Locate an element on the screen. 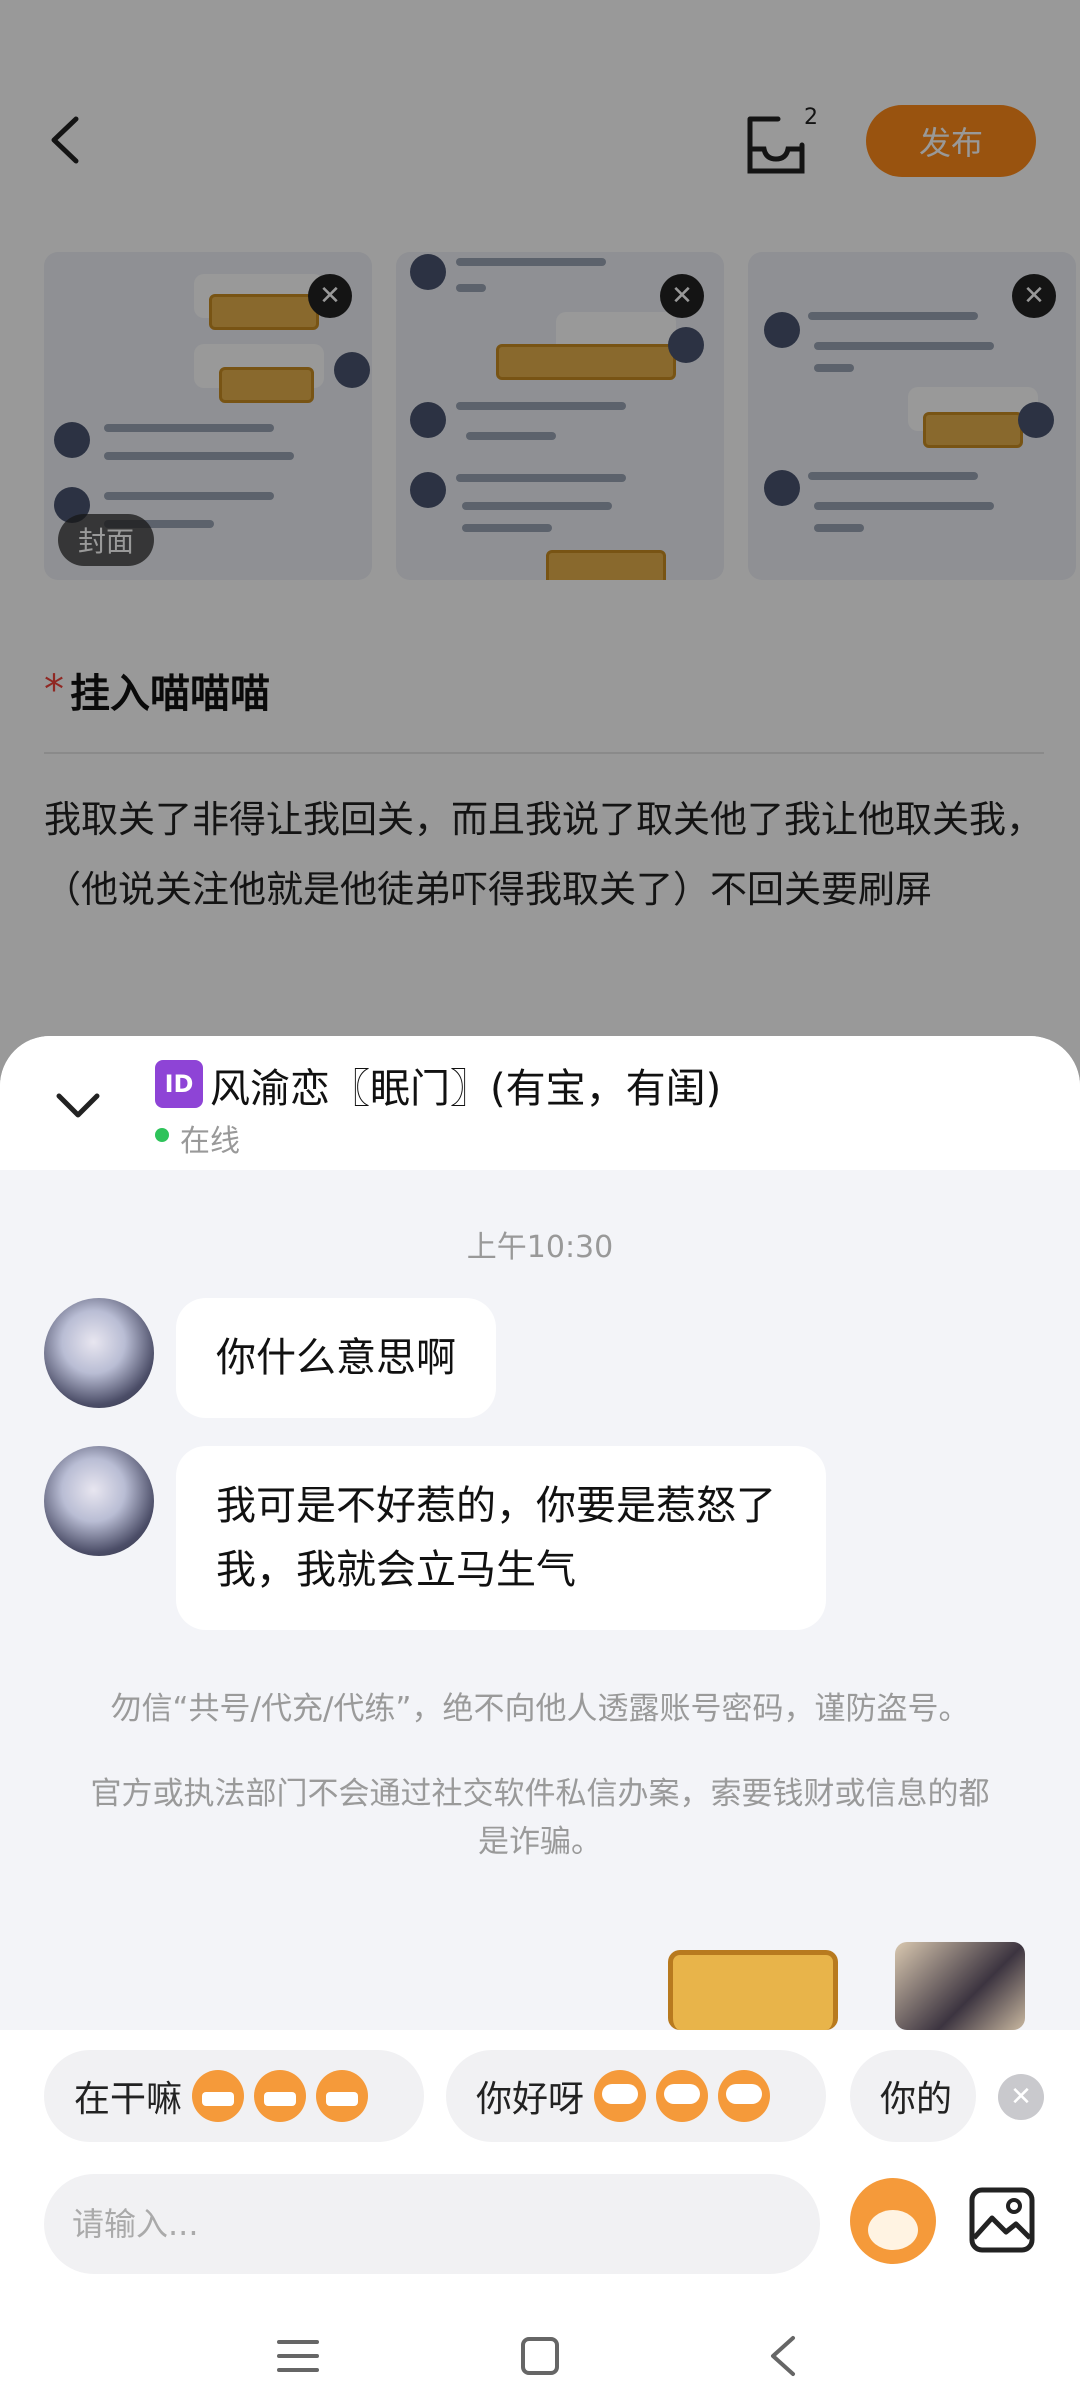 The width and height of the screenshot is (1080, 2408). quick-reply-chip: 你好呀 is located at coordinates (636, 2096).